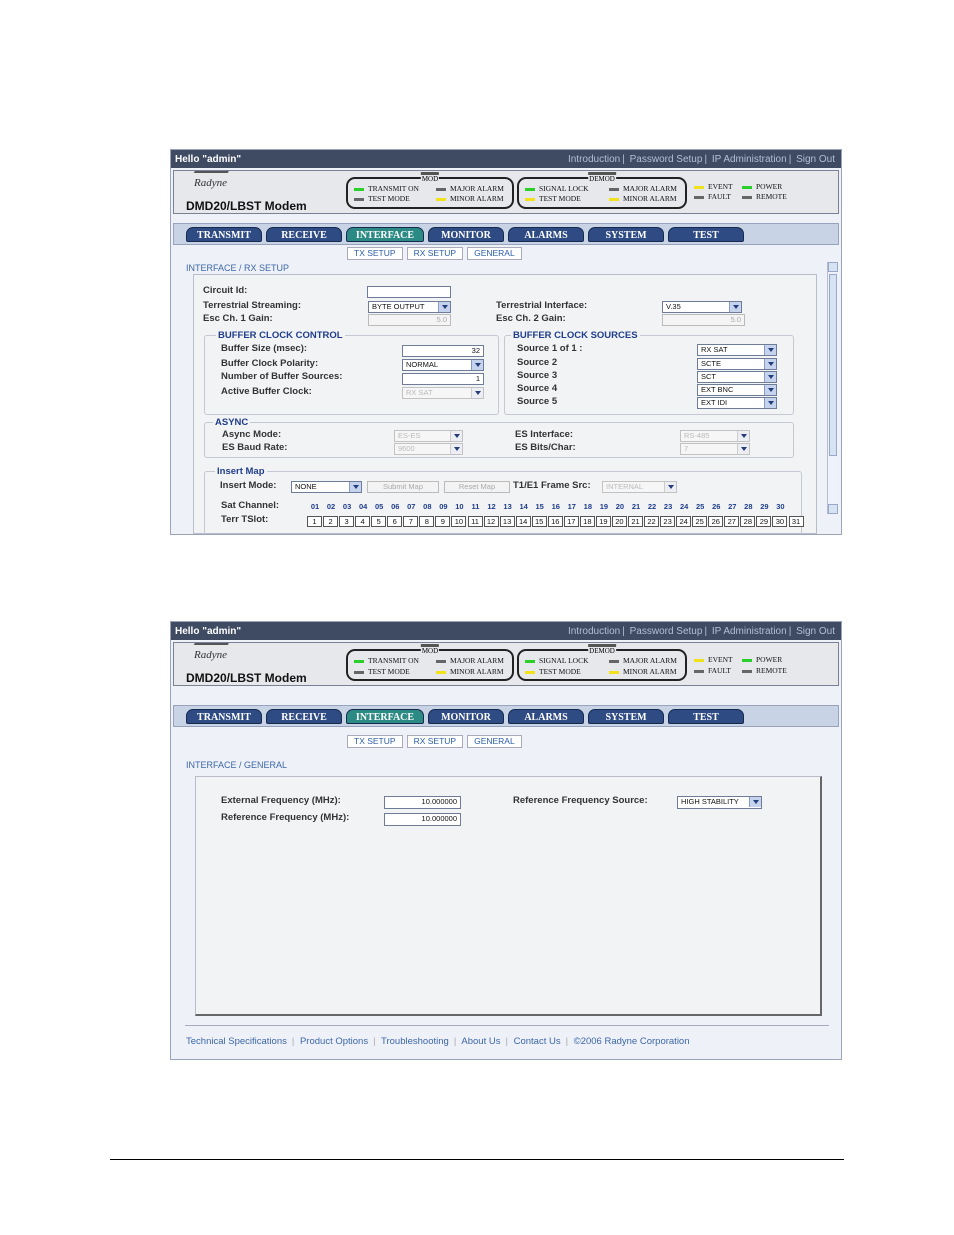 The height and width of the screenshot is (1235, 954). Describe the element at coordinates (702, 307) in the screenshot. I see `terr-interface-select: V.35` at that location.